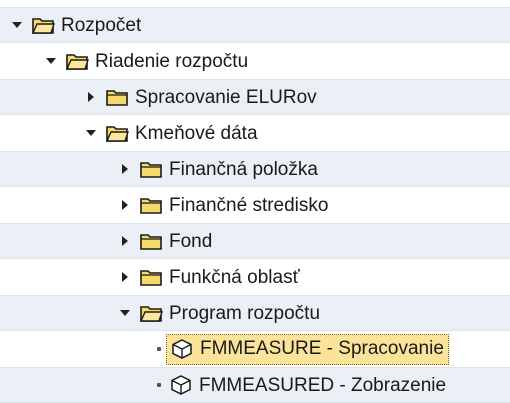 The height and width of the screenshot is (403, 510). I want to click on tree-node-label: Fond, so click(191, 241).